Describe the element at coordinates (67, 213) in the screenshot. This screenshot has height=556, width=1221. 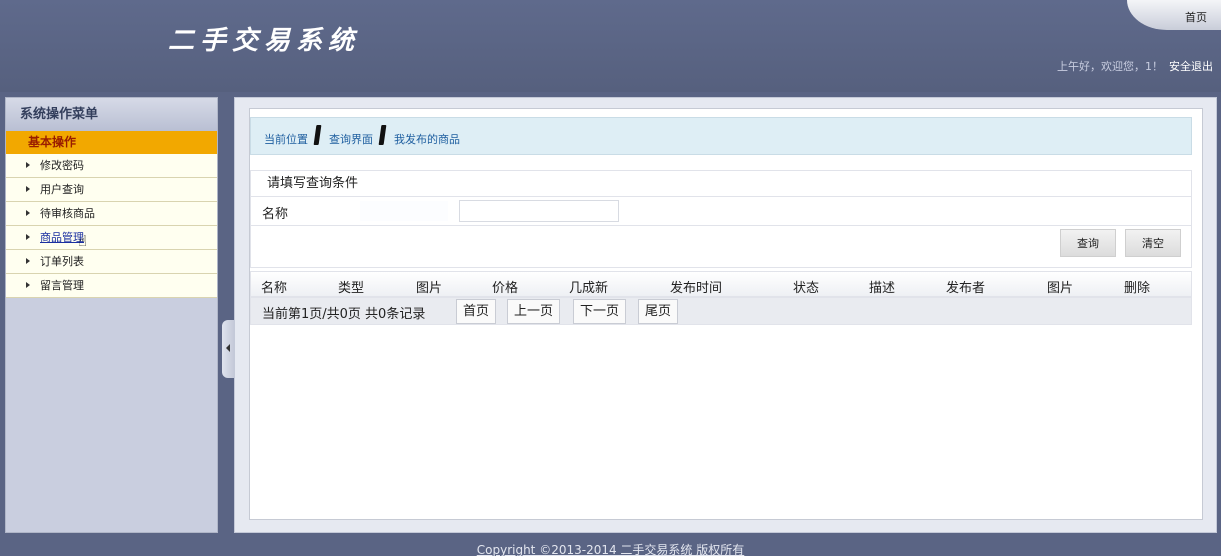
I see `sidebar-item-label: 待审核商品` at that location.